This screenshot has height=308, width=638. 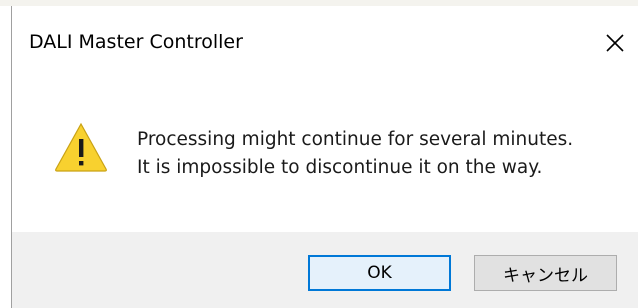 What do you see at coordinates (545, 273) in the screenshot?
I see `cancel-button: キャンセル` at bounding box center [545, 273].